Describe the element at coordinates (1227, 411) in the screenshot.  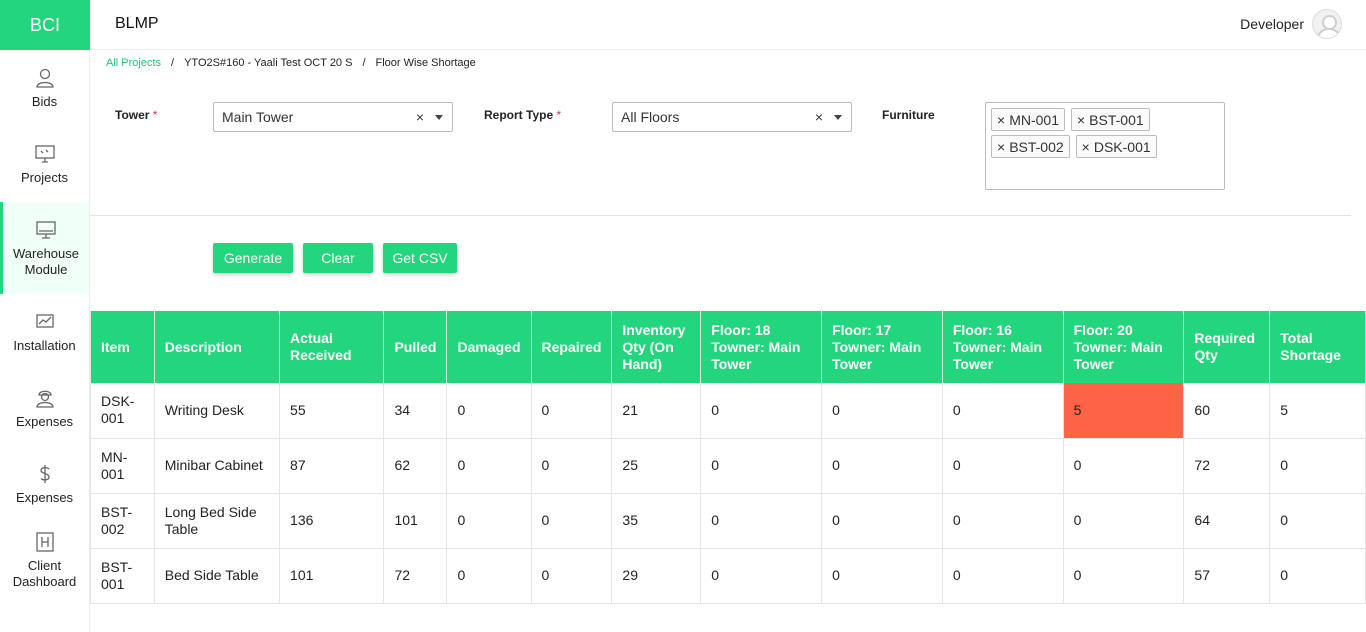
I see `cell-required-qty: 60` at that location.